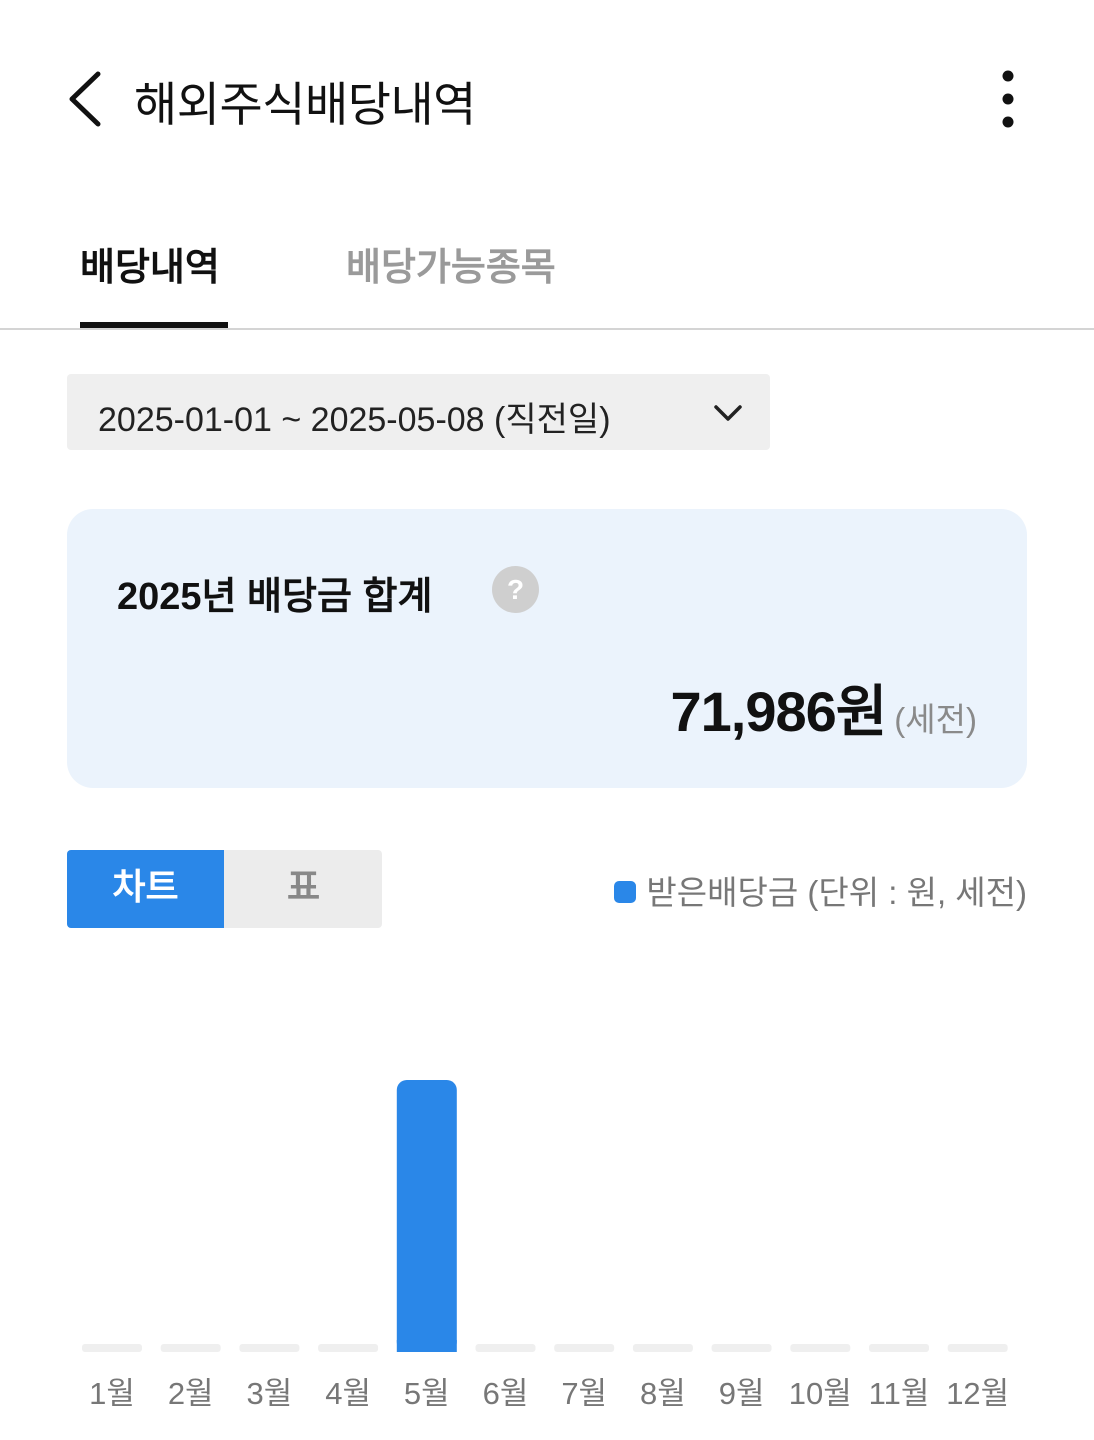 Image resolution: width=1094 pixels, height=1440 pixels. What do you see at coordinates (836, 892) in the screenshot?
I see `legend-label: 받은배당금 (단위 : 원, 세전)` at bounding box center [836, 892].